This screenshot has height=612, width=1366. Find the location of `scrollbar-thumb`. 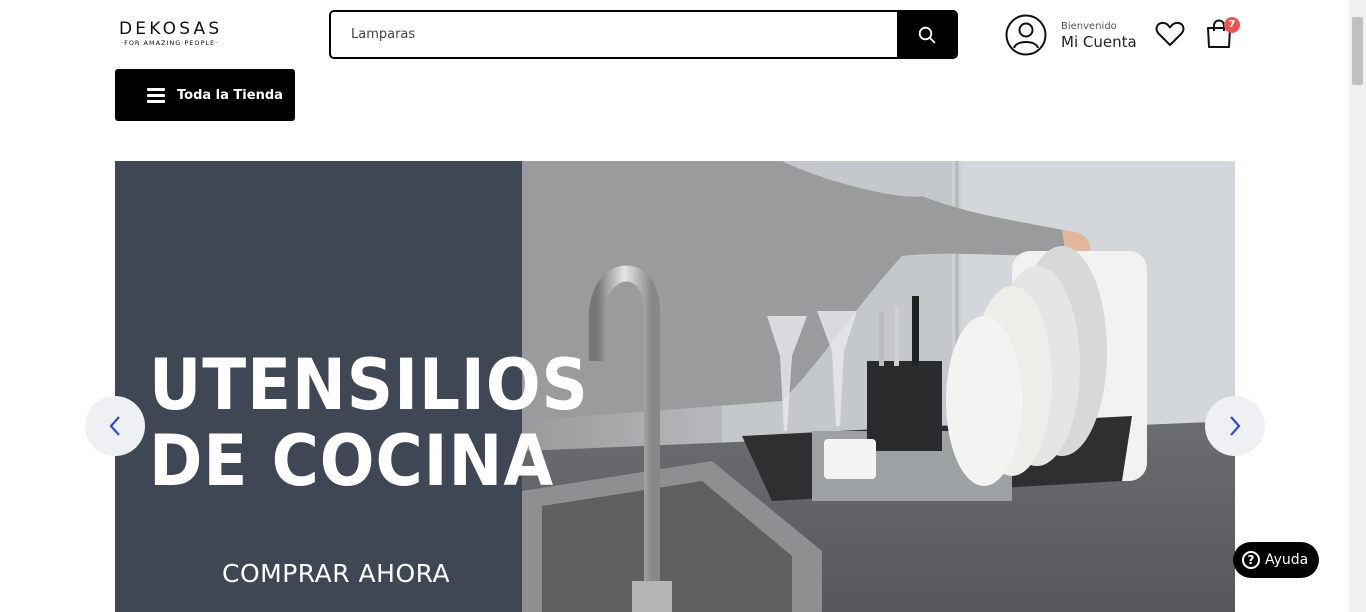

scrollbar-thumb is located at coordinates (1357, 51).